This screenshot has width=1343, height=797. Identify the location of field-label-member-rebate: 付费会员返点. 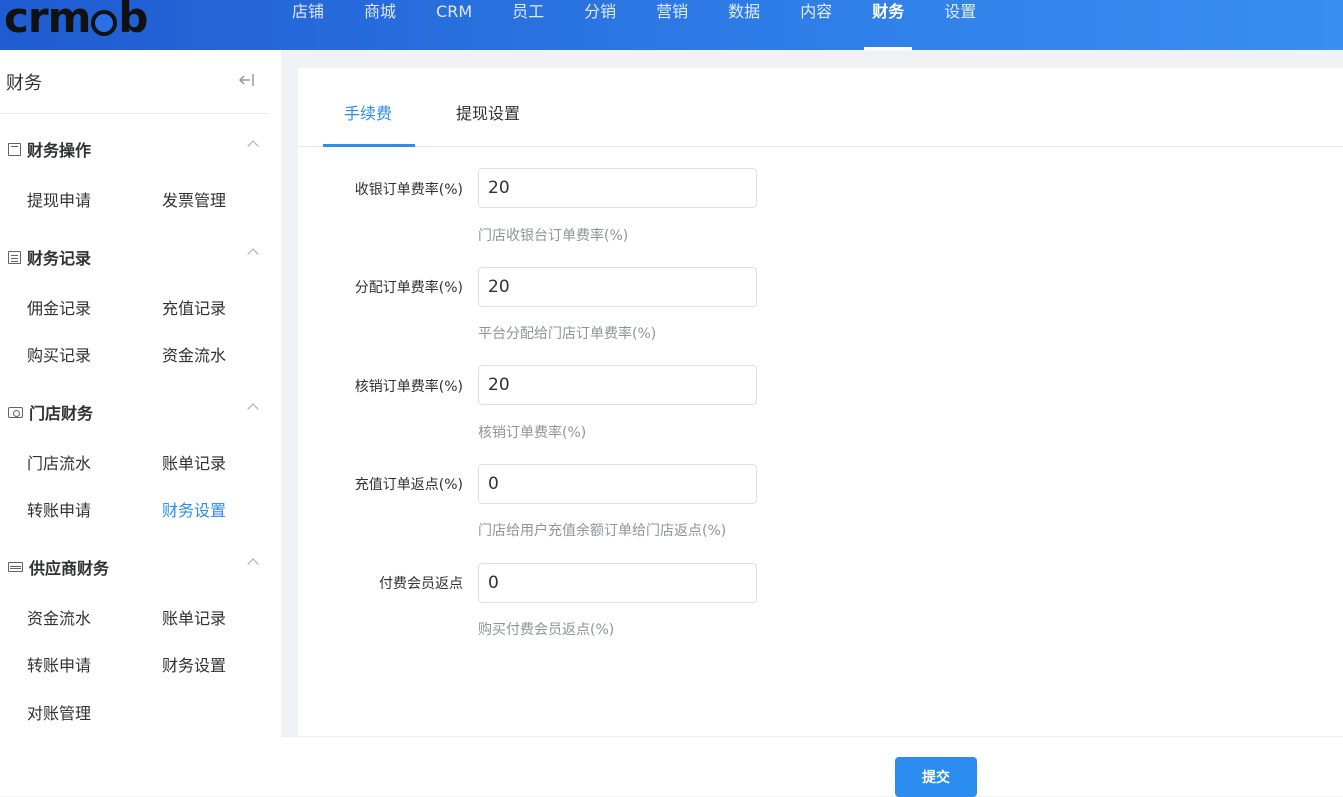
(421, 584).